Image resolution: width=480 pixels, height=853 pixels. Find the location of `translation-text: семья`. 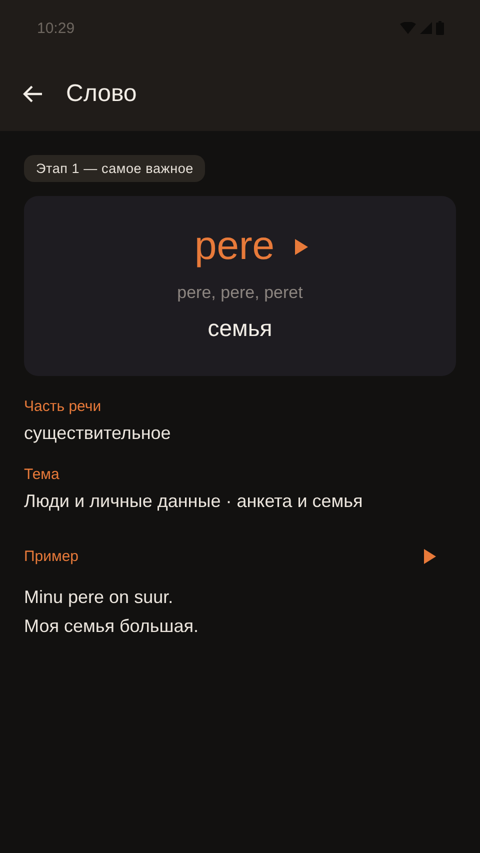

translation-text: семья is located at coordinates (240, 328).